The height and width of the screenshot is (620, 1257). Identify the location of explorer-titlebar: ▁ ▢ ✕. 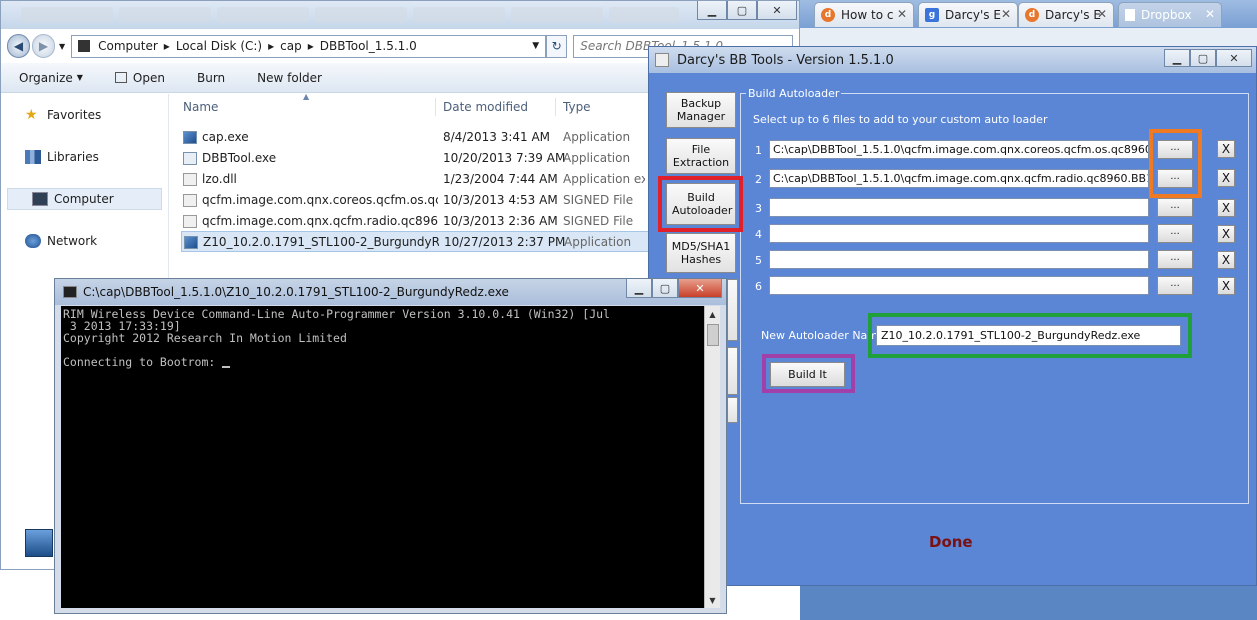
(400, 15).